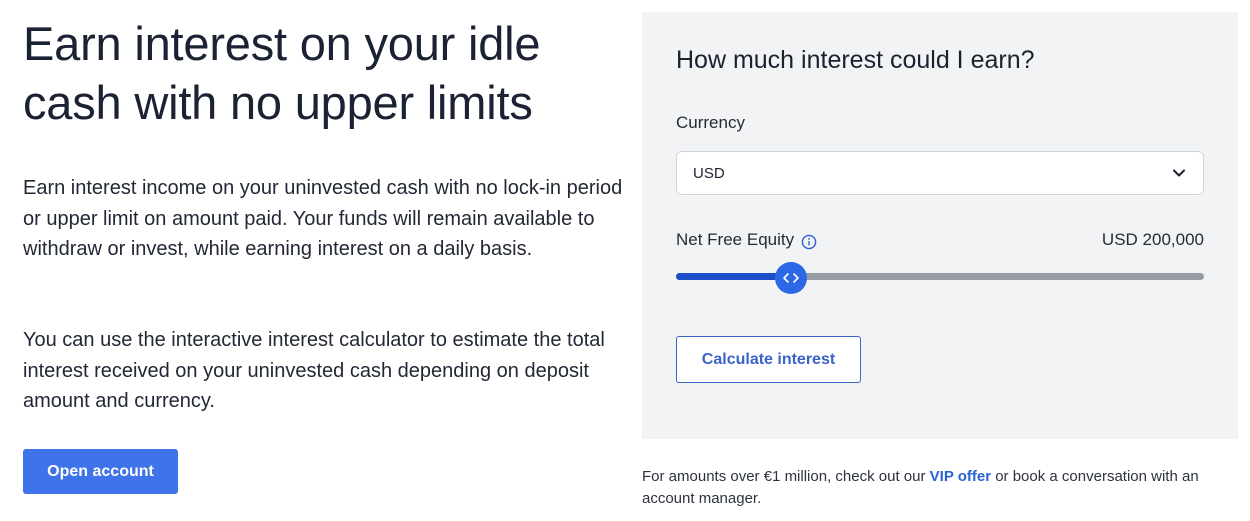  What do you see at coordinates (734, 276) in the screenshot?
I see `equity-slider-fill` at bounding box center [734, 276].